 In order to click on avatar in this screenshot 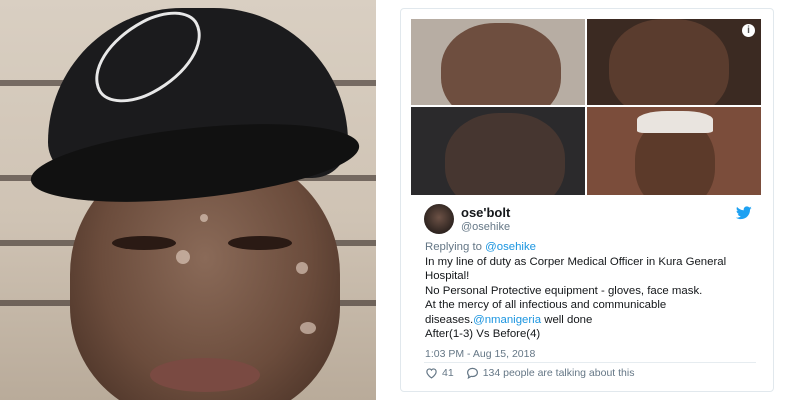, I will do `click(439, 219)`.